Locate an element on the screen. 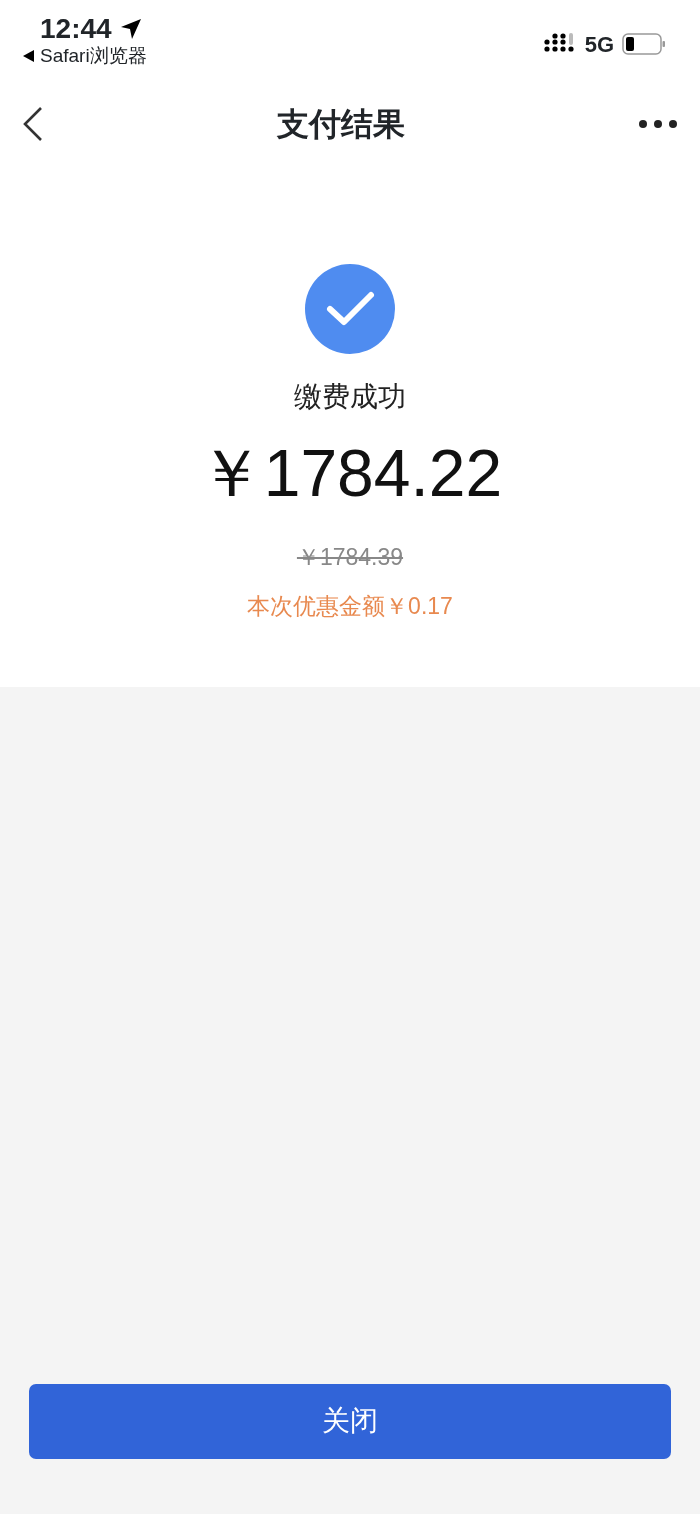 This screenshot has height=1514, width=700. more-icon is located at coordinates (658, 124).